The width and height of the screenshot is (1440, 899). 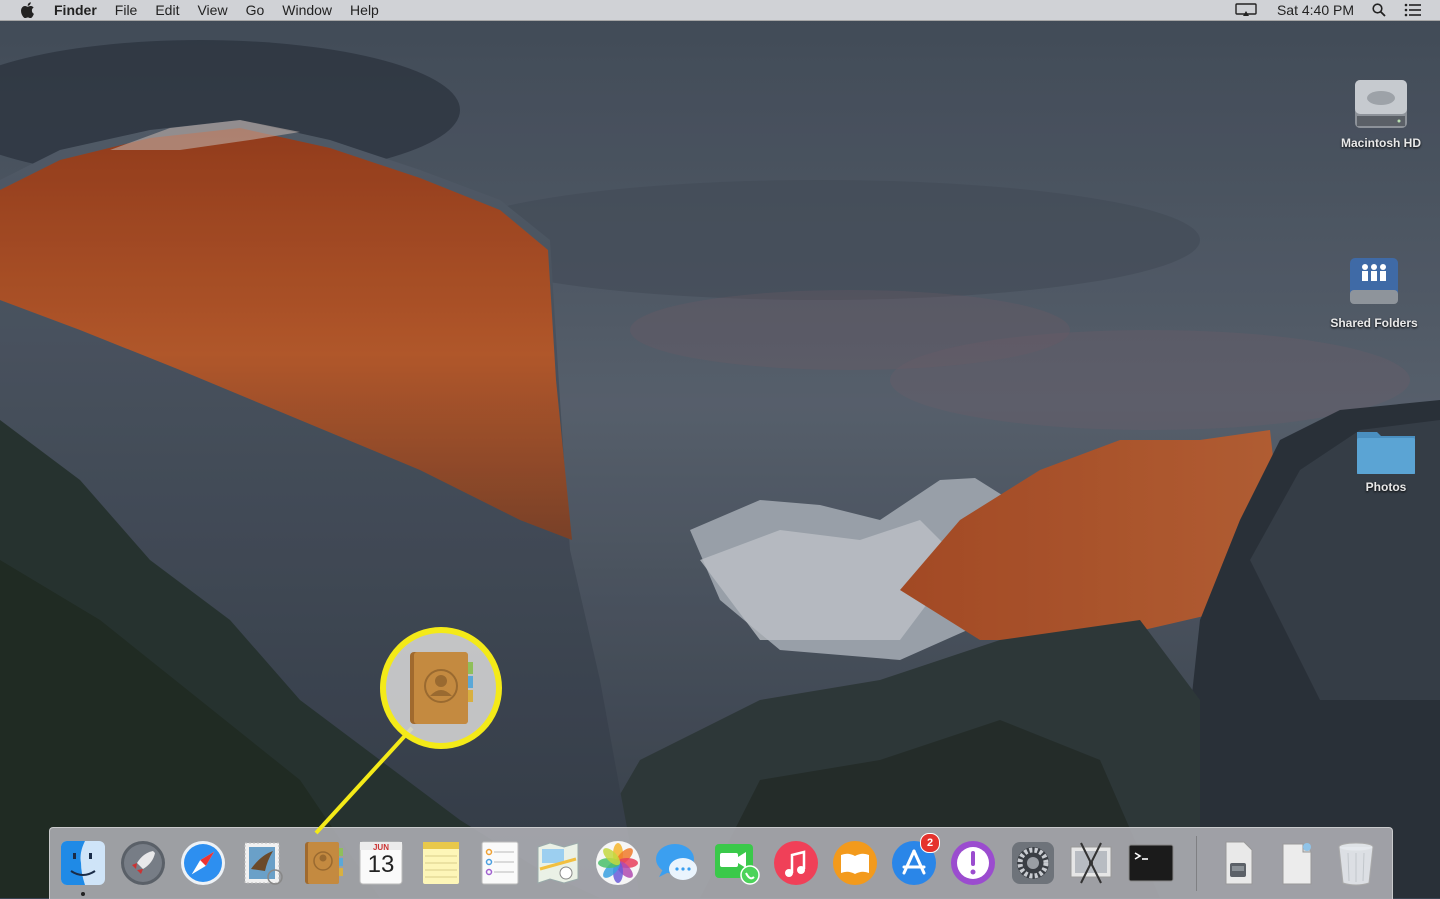 I want to click on menu-view: View, so click(x=212, y=10).